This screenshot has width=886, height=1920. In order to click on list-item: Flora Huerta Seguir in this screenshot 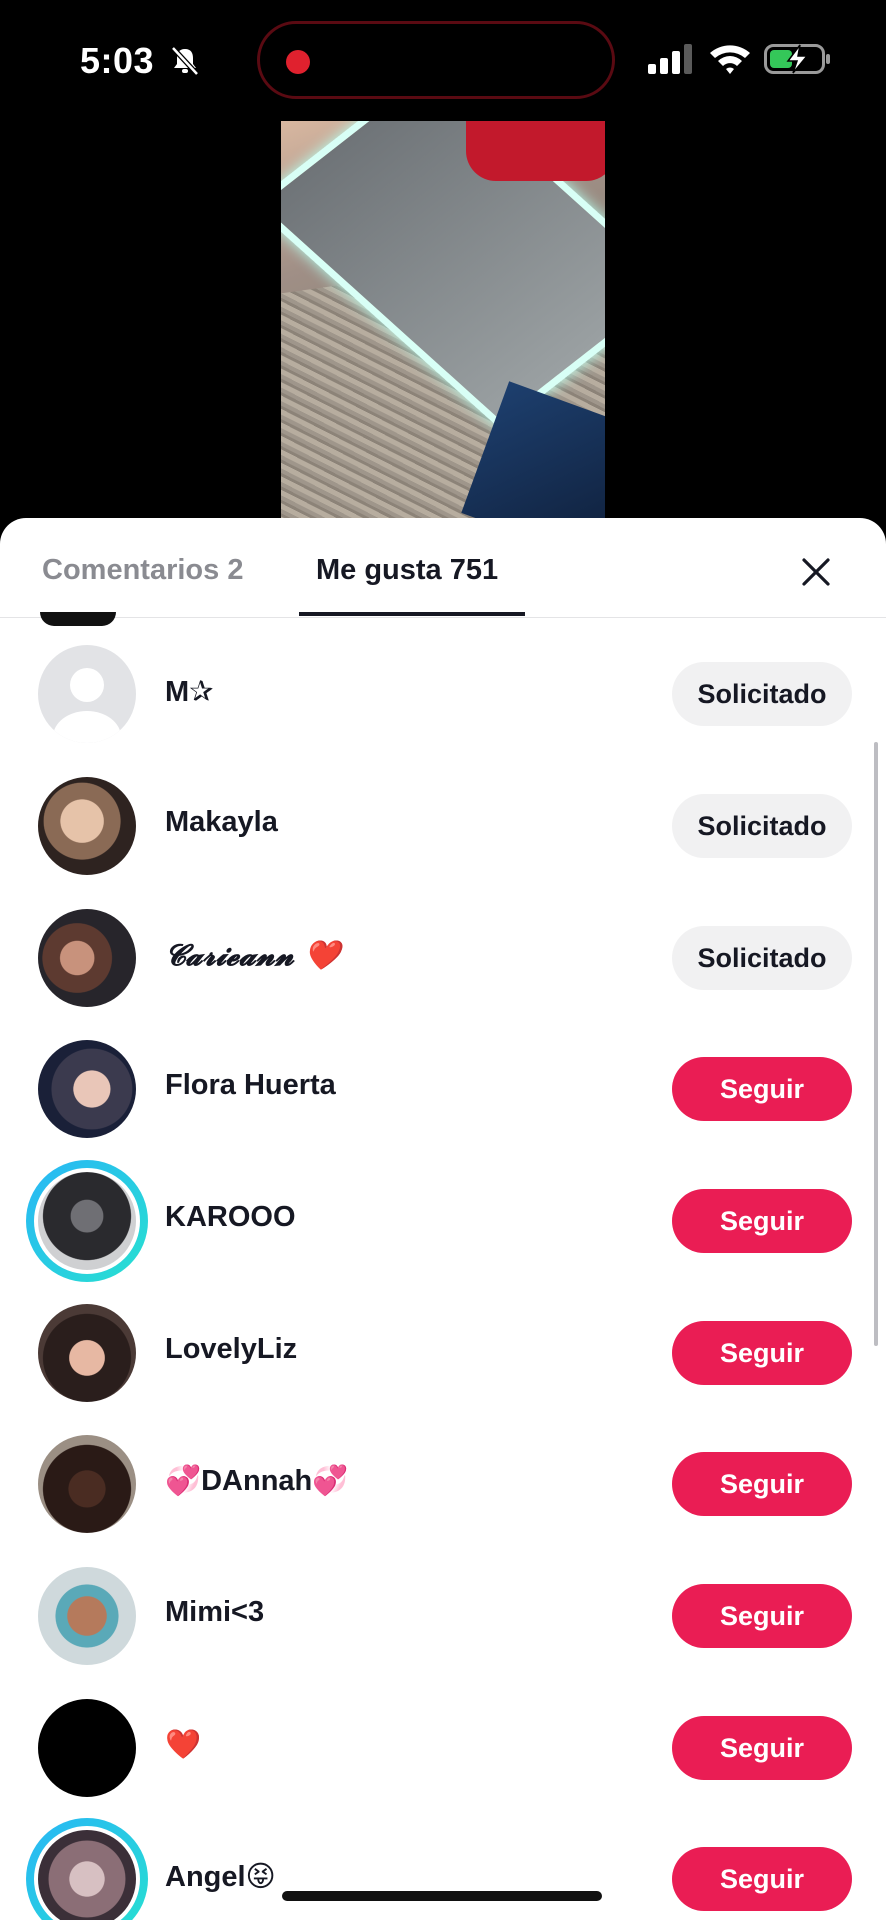, I will do `click(443, 1082)`.